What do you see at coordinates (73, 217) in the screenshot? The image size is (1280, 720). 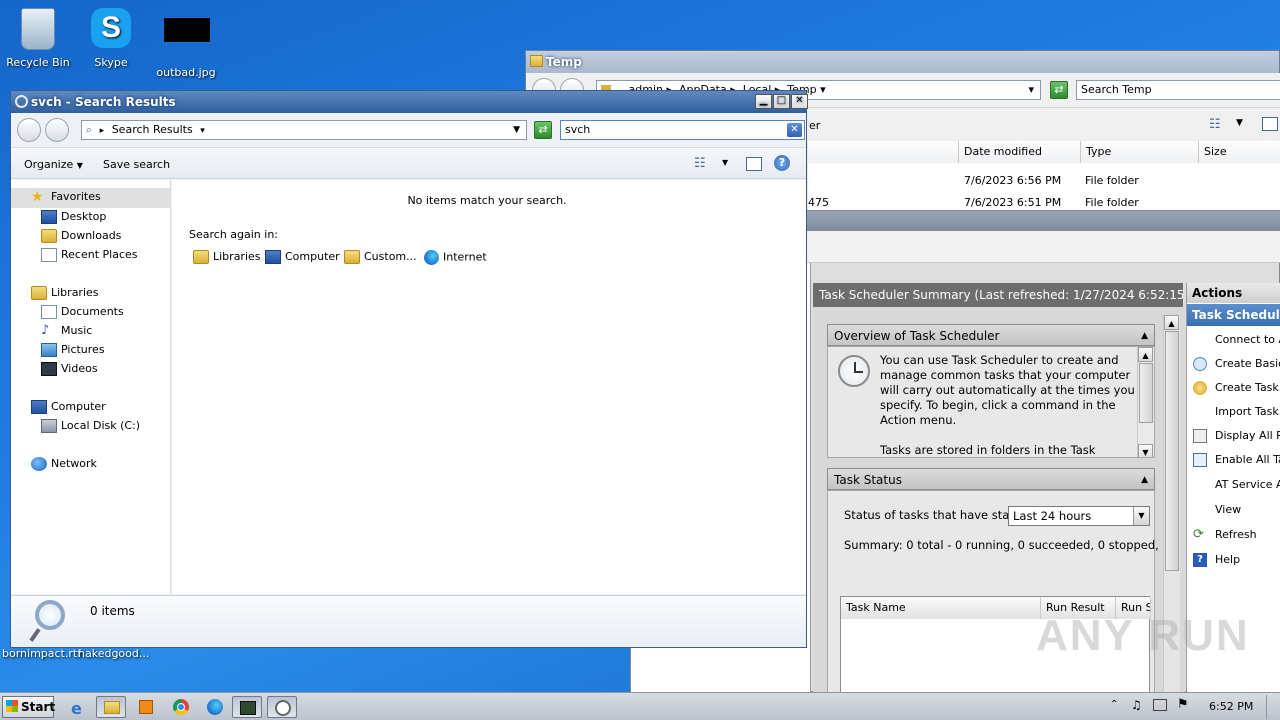 I see `sidebar-item-desktop: Desktop` at bounding box center [73, 217].